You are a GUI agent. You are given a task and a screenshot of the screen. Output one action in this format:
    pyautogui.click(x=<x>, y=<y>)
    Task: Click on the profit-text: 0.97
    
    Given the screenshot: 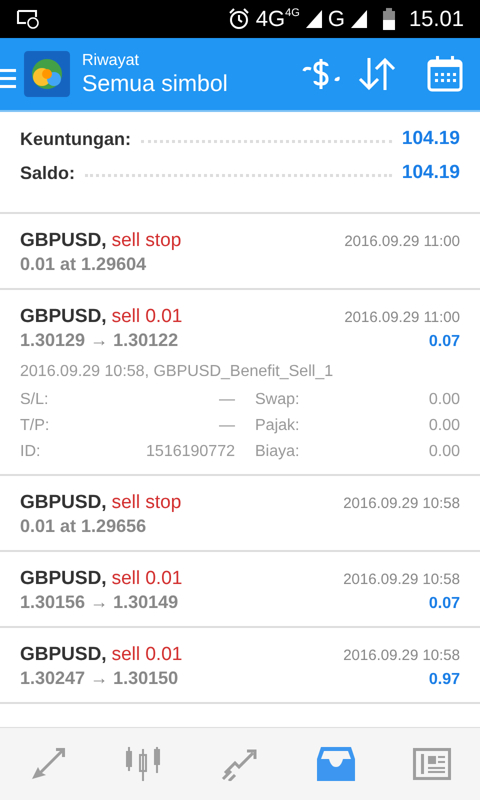 What is the action you would take?
    pyautogui.click(x=444, y=680)
    